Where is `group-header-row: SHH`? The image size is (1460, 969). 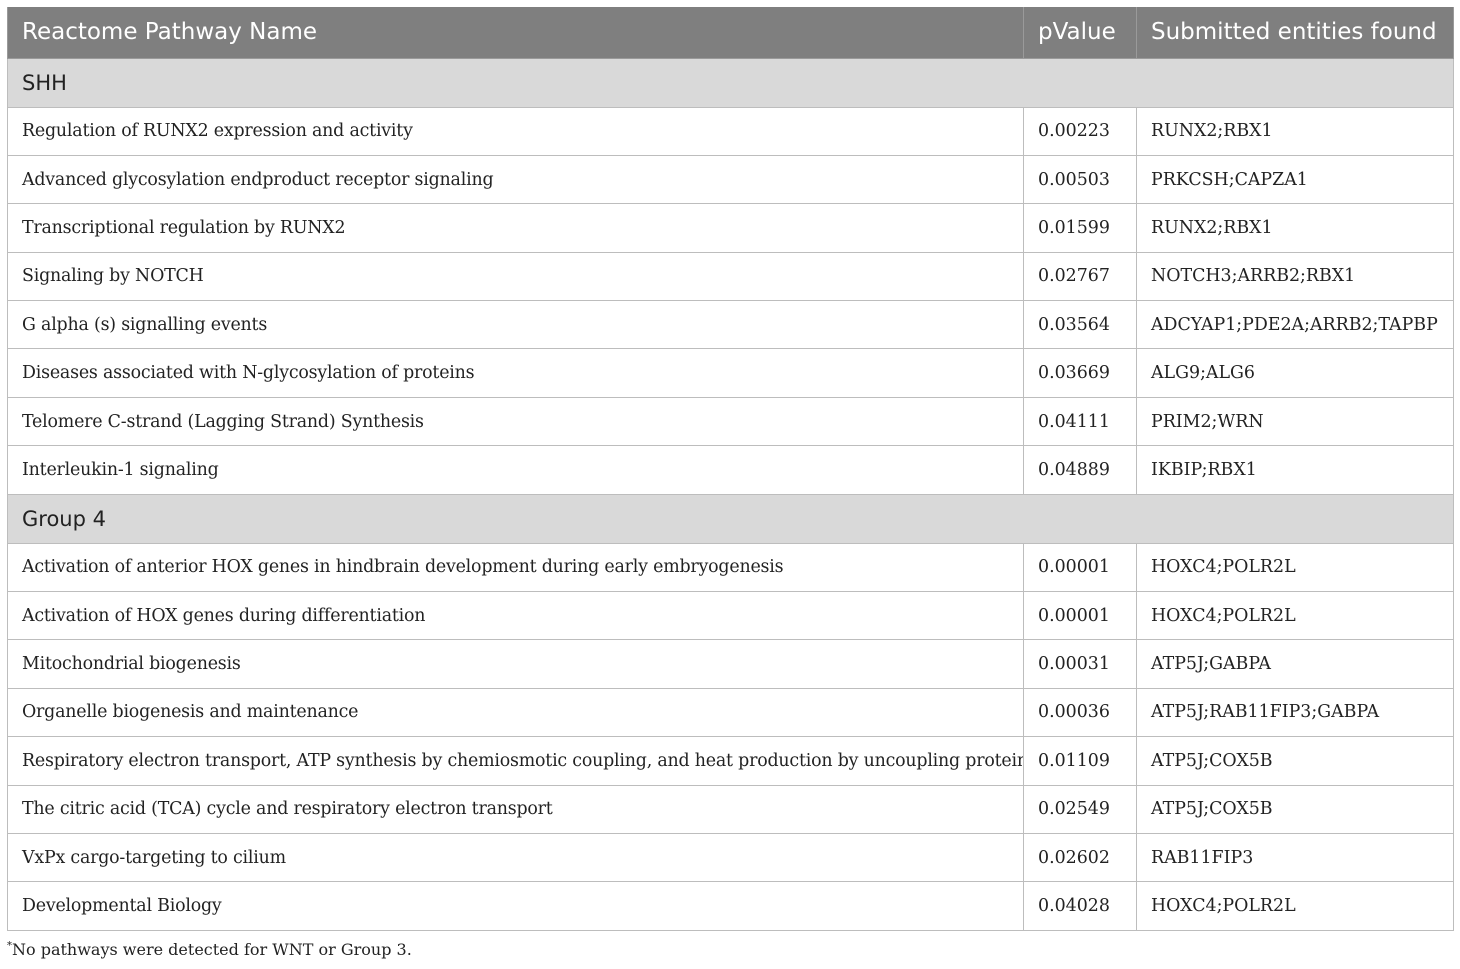
group-header-row: SHH is located at coordinates (730, 82).